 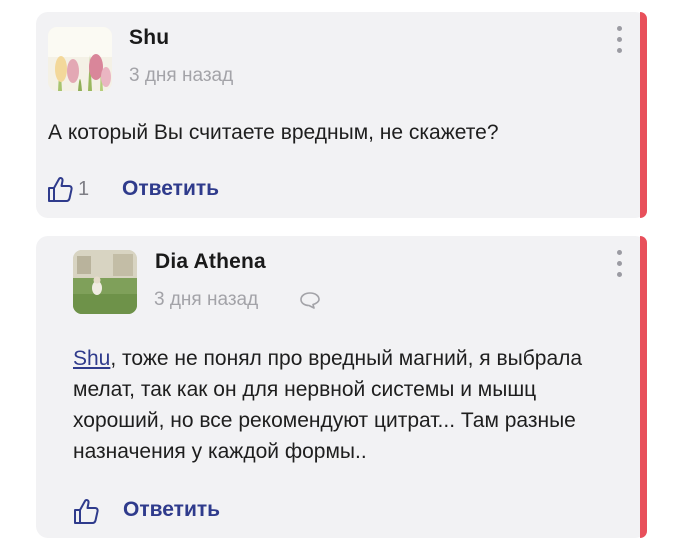 What do you see at coordinates (84, 189) in the screenshot?
I see `like-count: 1` at bounding box center [84, 189].